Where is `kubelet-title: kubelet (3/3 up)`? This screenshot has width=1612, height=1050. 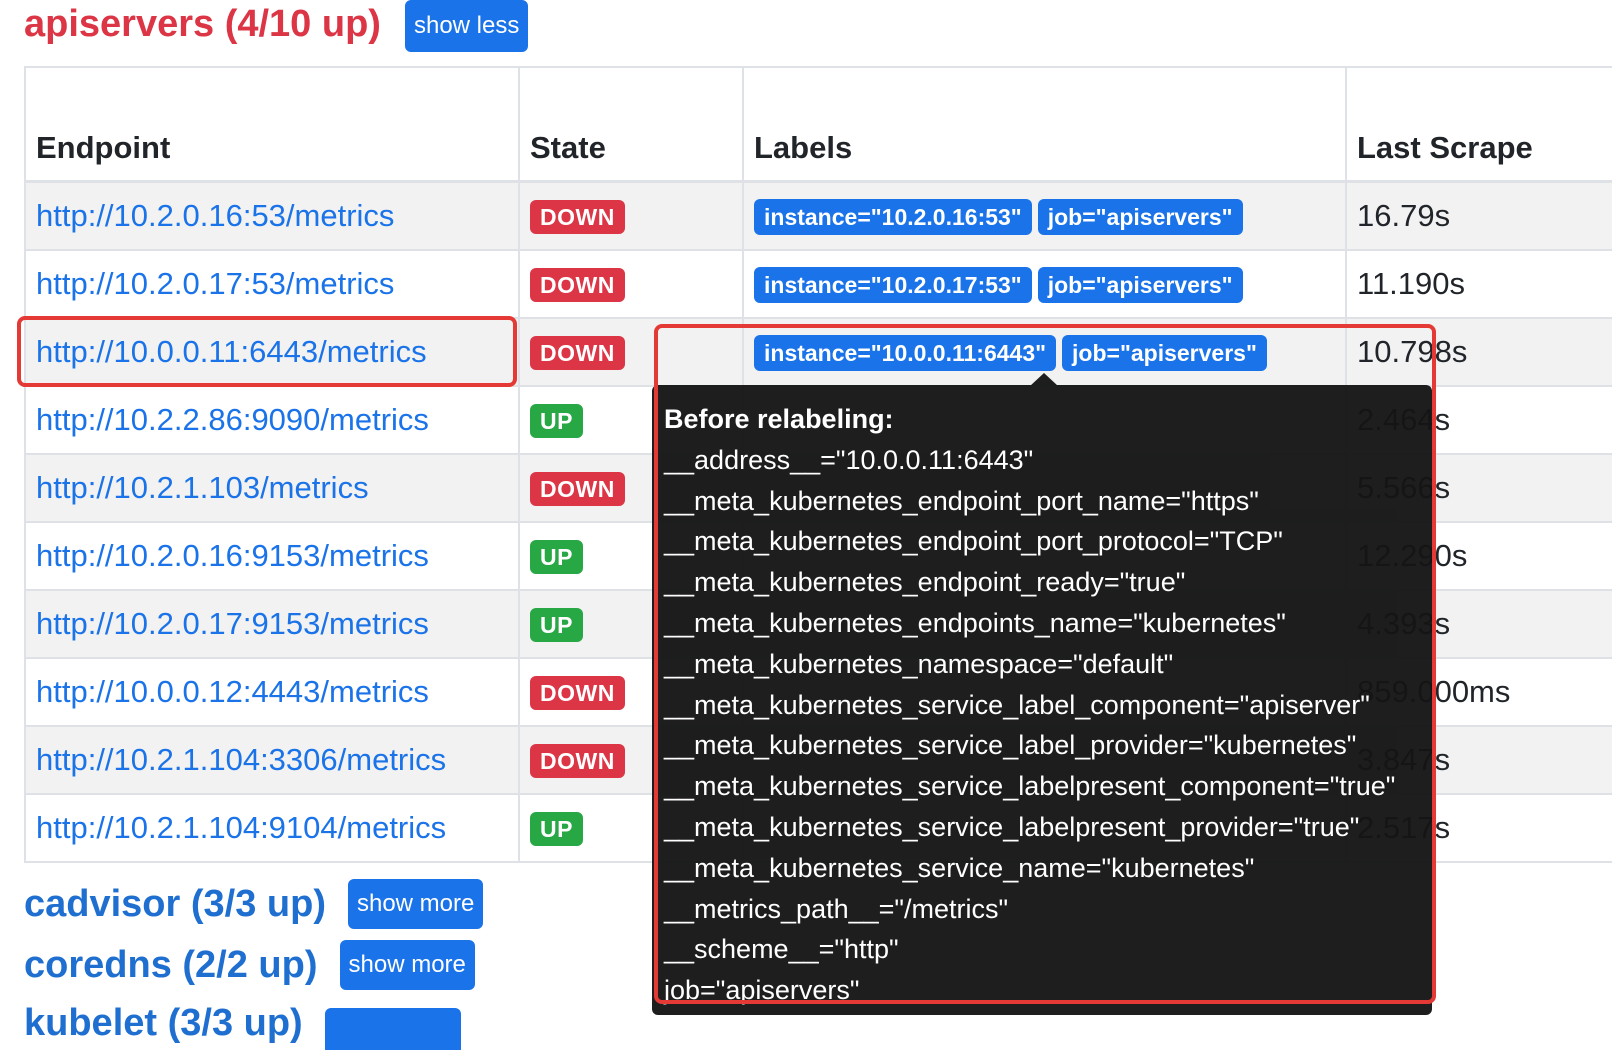 kubelet-title: kubelet (3/3 up) is located at coordinates (163, 1023).